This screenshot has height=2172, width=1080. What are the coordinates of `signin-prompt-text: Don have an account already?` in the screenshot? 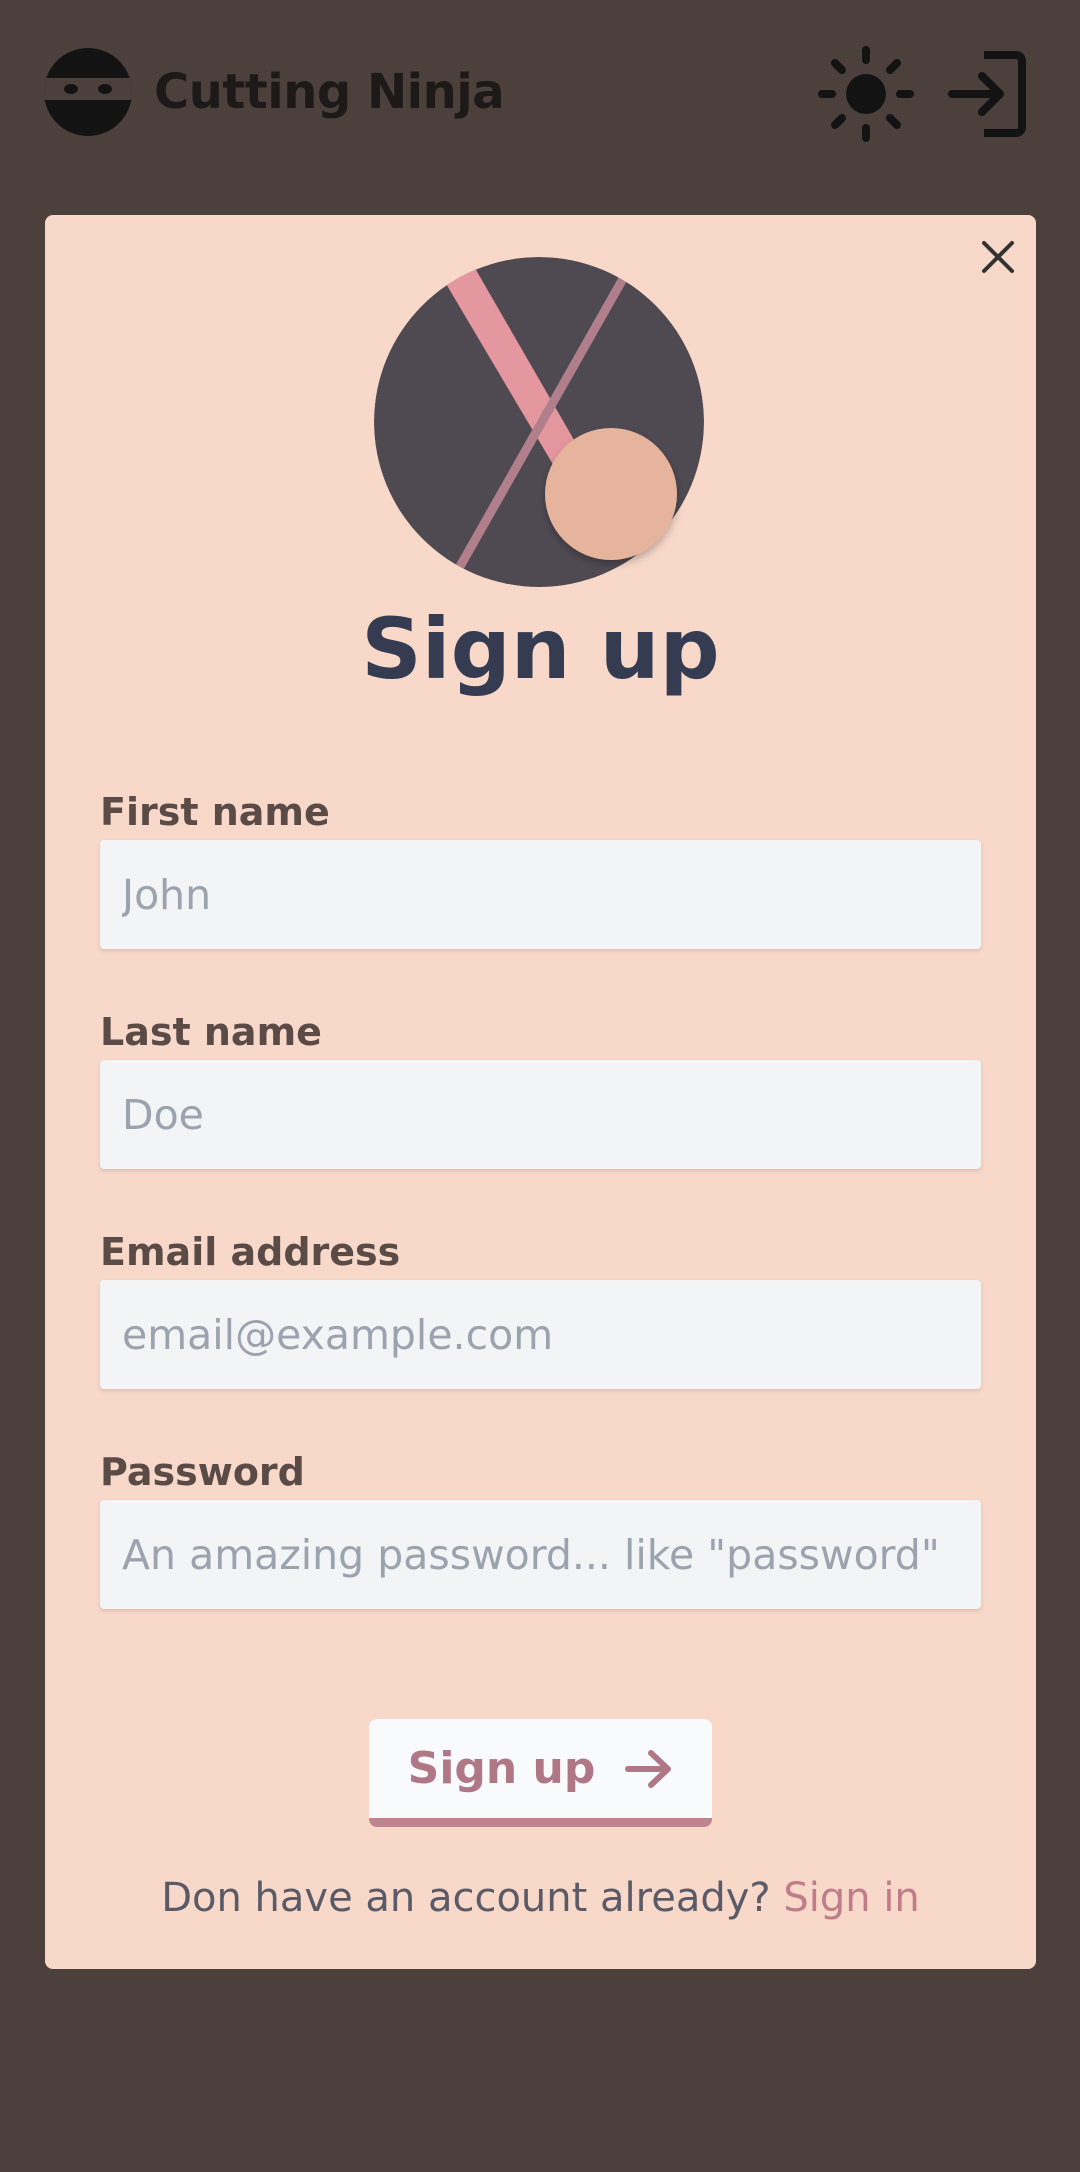 It's located at (466, 1898).